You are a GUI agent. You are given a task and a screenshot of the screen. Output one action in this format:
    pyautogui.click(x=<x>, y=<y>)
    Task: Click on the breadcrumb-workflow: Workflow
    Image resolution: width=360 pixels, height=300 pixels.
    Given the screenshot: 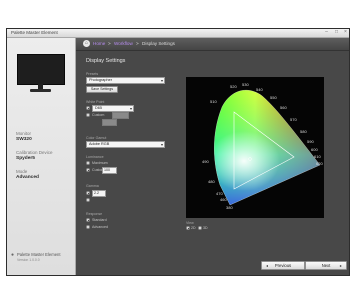 What is the action you would take?
    pyautogui.click(x=123, y=43)
    